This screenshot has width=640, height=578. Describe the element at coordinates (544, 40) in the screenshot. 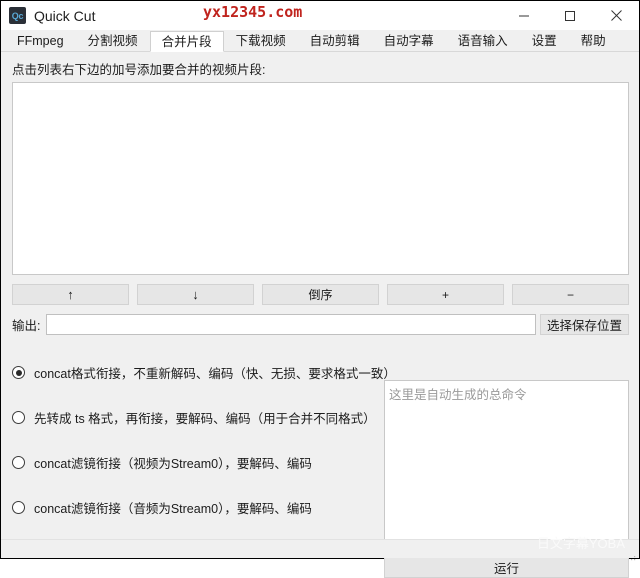

I see `tab-settings: 设置` at that location.